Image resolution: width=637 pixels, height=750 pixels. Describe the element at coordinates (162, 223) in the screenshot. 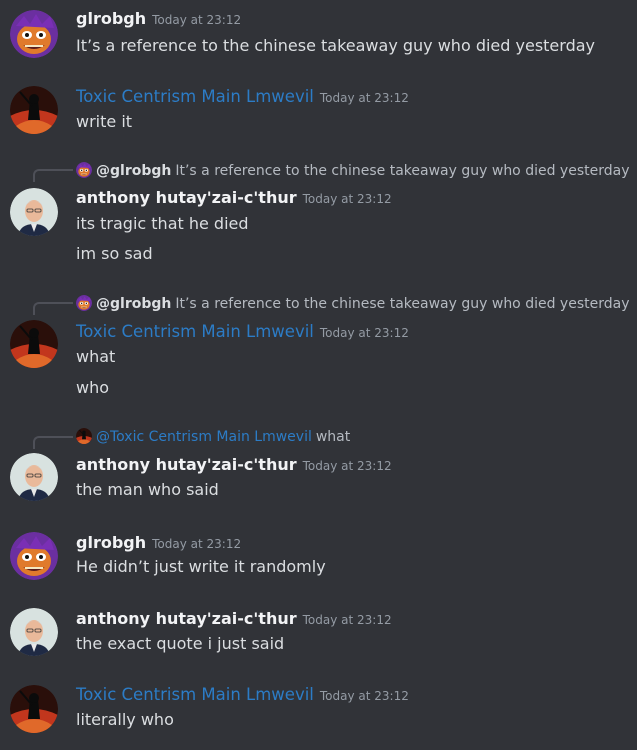

I see `message-text: its tragic that he died` at that location.